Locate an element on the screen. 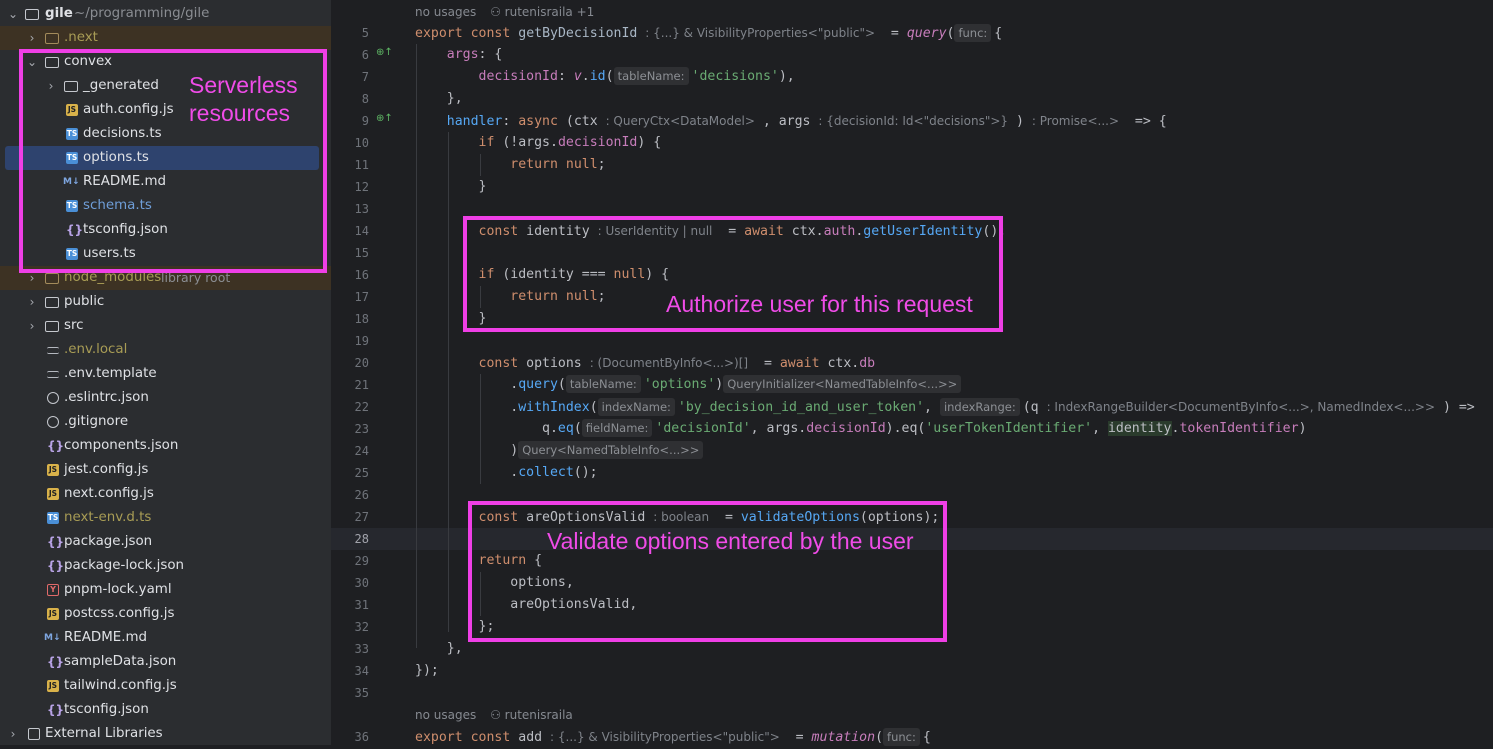  tree-item-env-local: .env.local is located at coordinates (165, 350).